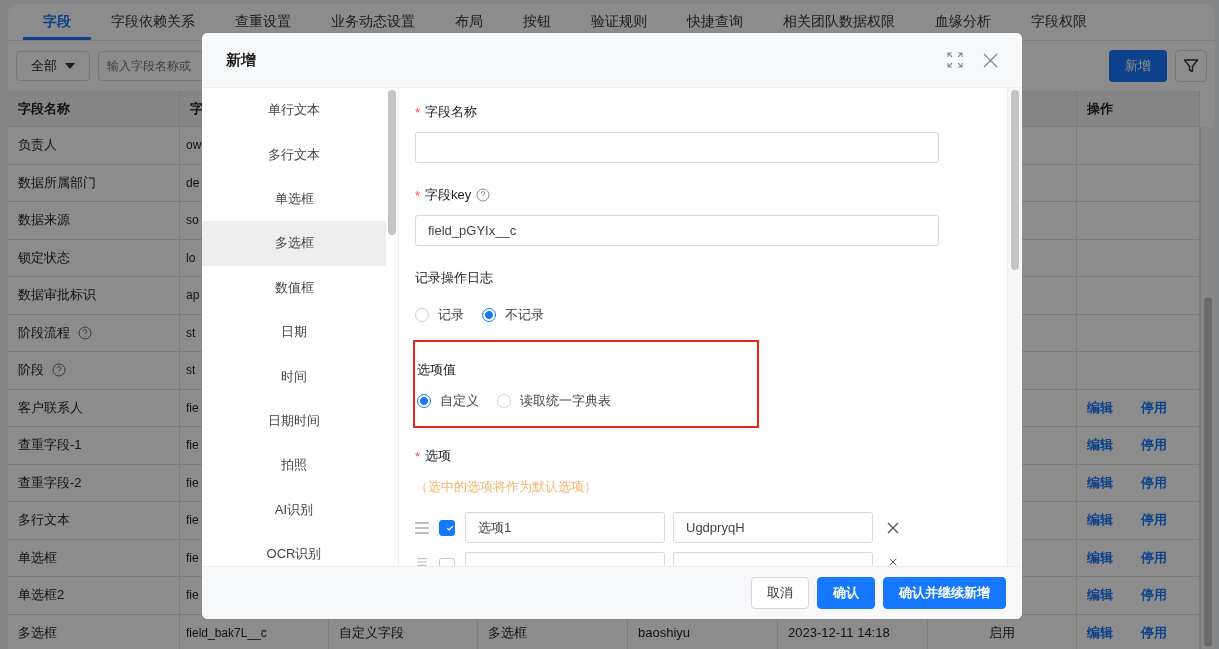 This screenshot has height=649, width=1219. Describe the element at coordinates (773, 527) in the screenshot. I see `option-value-field: UgdpryqH` at that location.